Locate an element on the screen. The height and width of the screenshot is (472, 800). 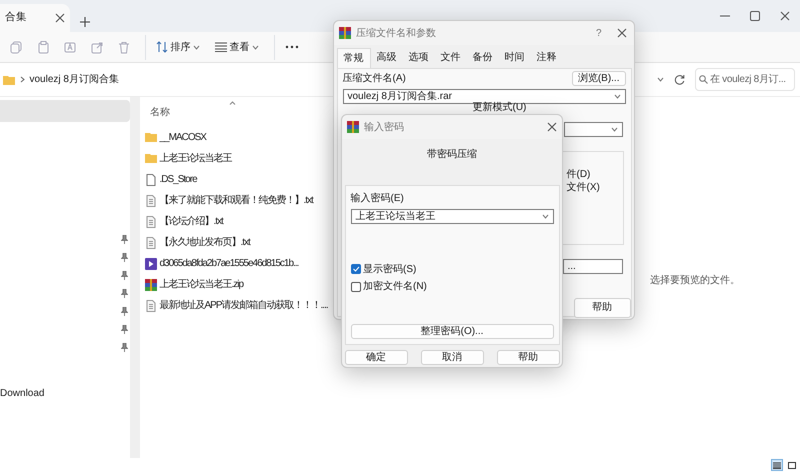
dialog-tab: 注释 is located at coordinates (546, 58).